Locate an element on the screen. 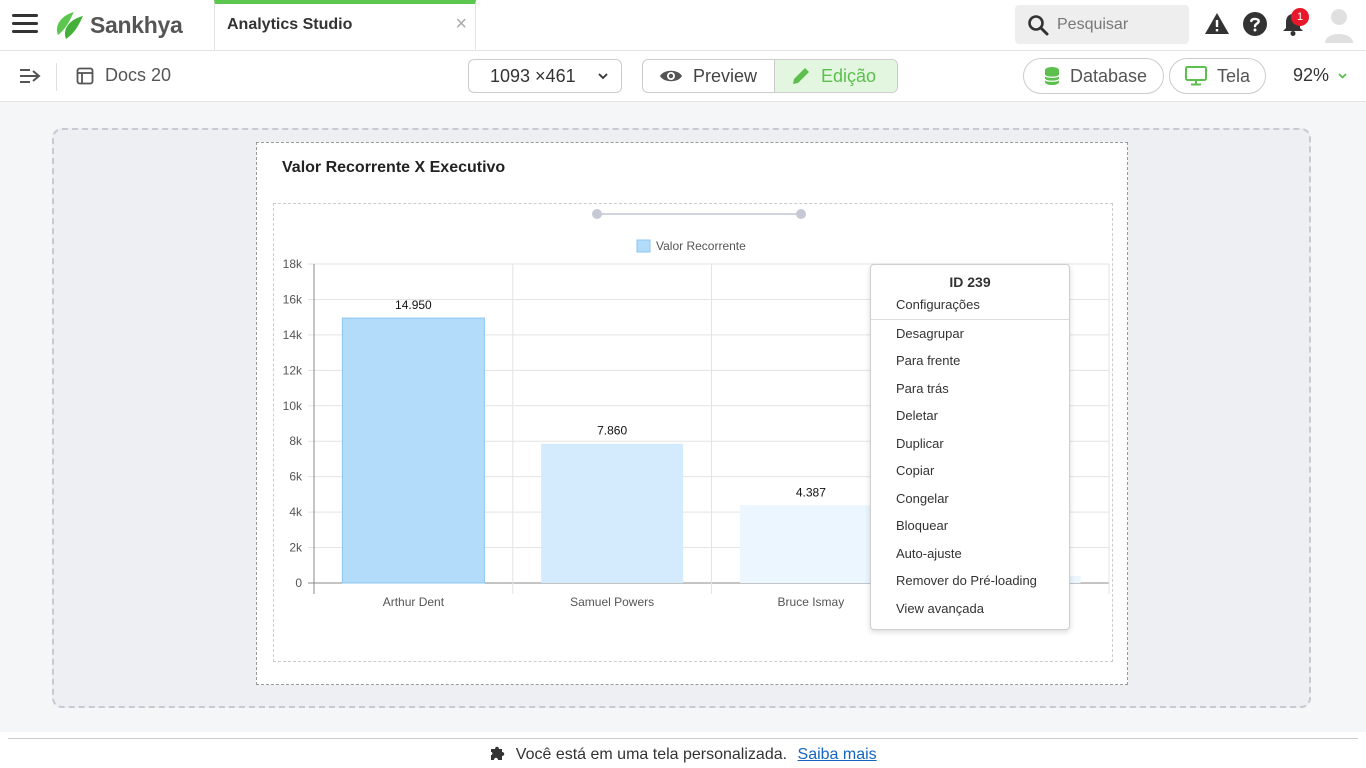  sankhya-leaf-icon is located at coordinates (69, 25).